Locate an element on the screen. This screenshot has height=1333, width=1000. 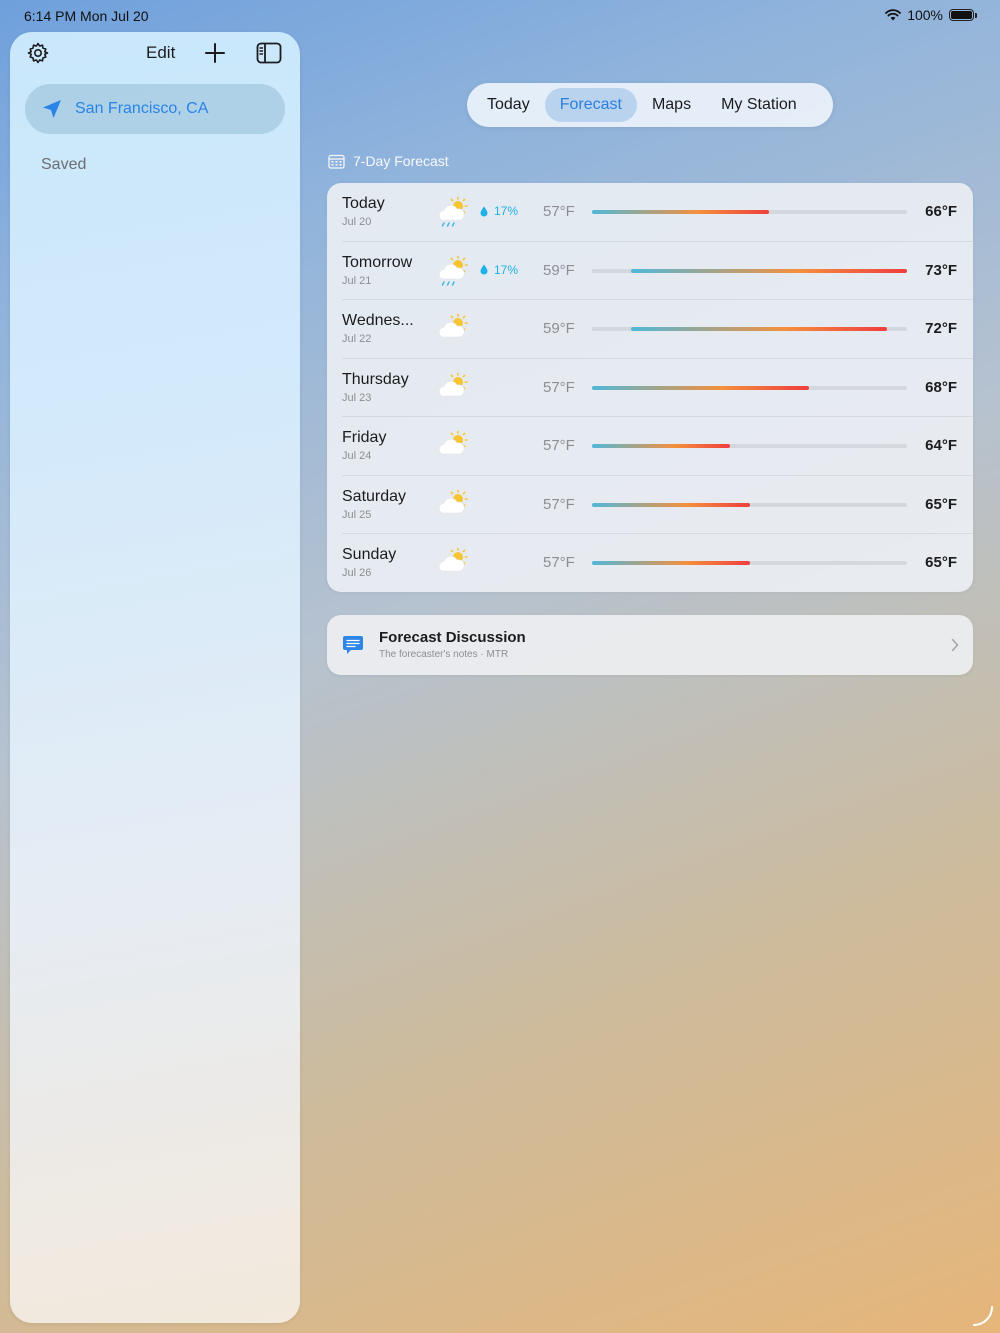
forecast-section-title: 7-Day Forecast is located at coordinates (401, 161).